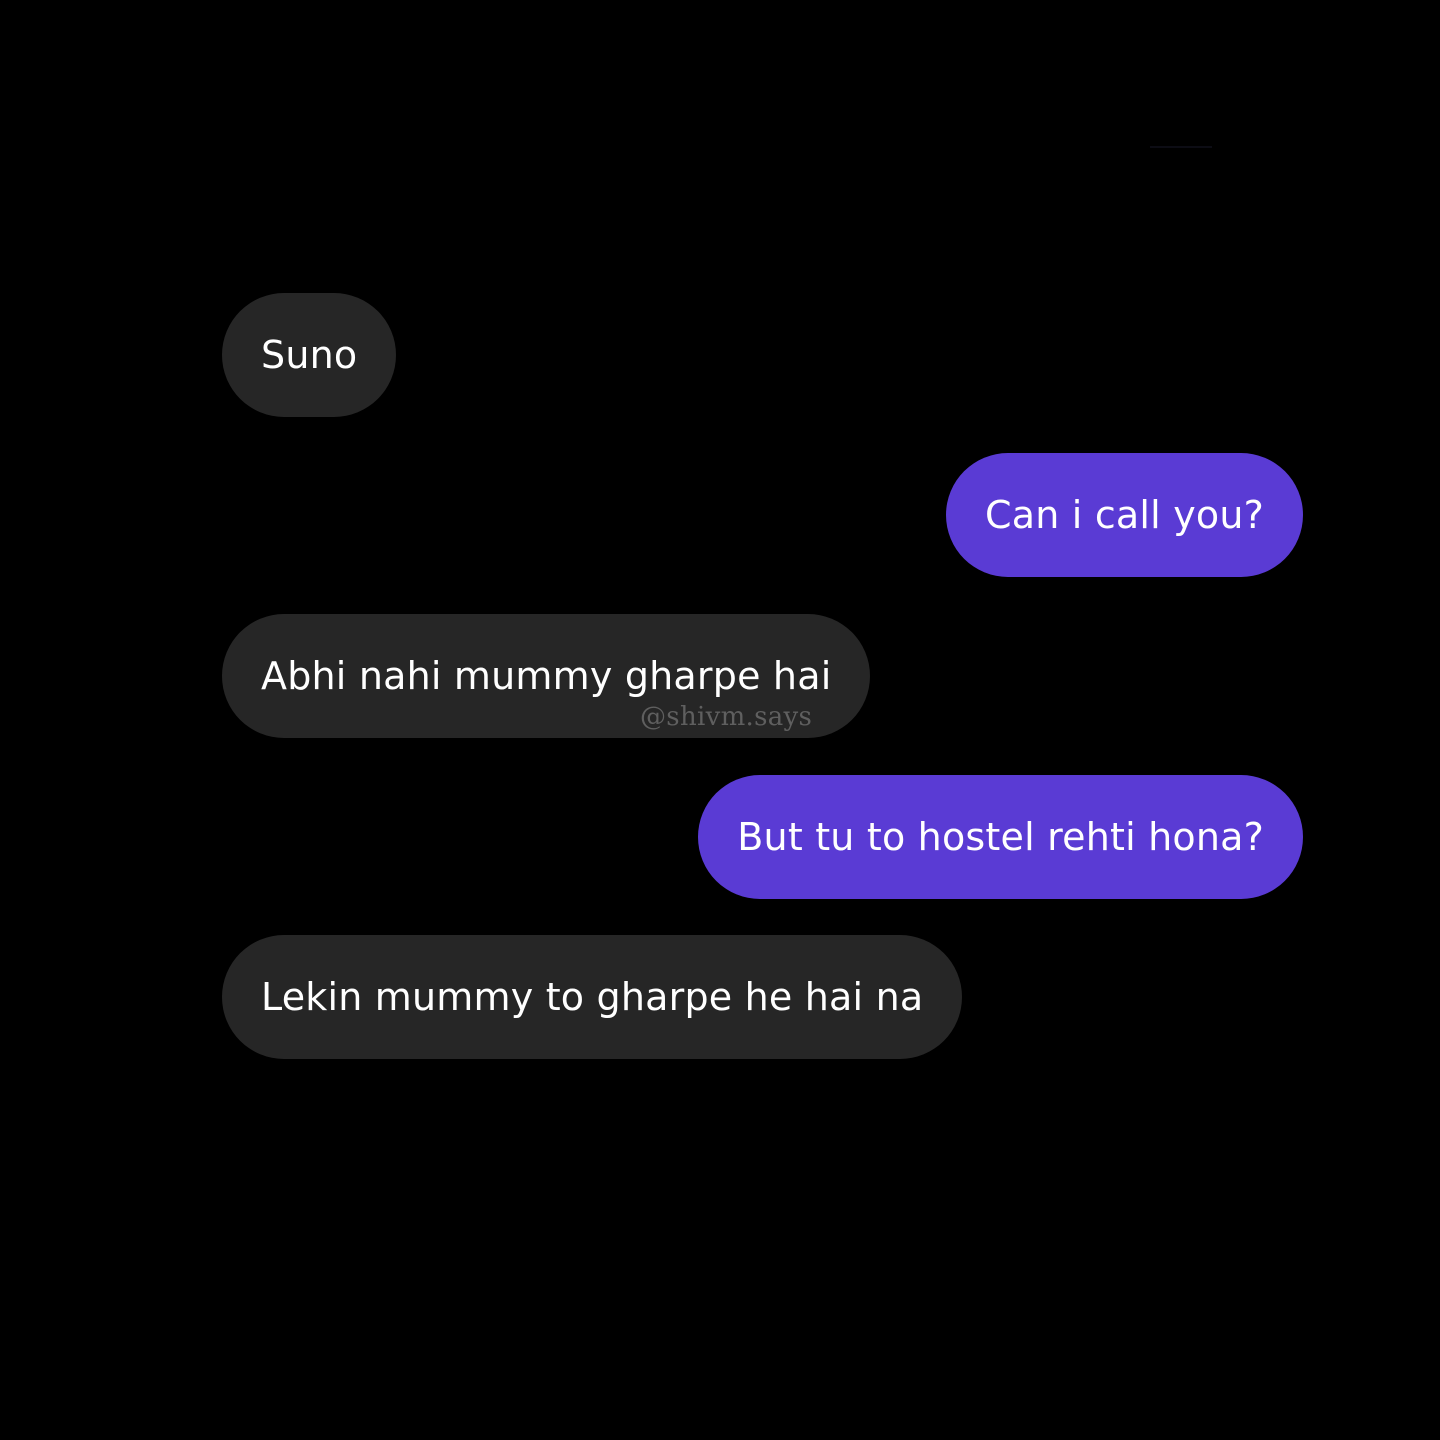  I want to click on message-bubble-incoming: Suno, so click(309, 355).